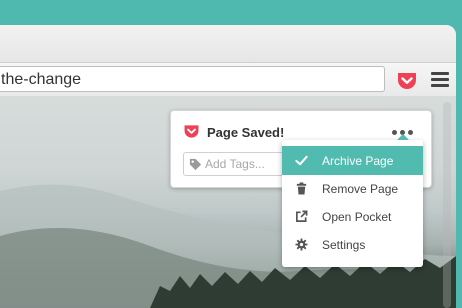 The height and width of the screenshot is (308, 462). What do you see at coordinates (228, 43) in the screenshot?
I see `tab-strip` at bounding box center [228, 43].